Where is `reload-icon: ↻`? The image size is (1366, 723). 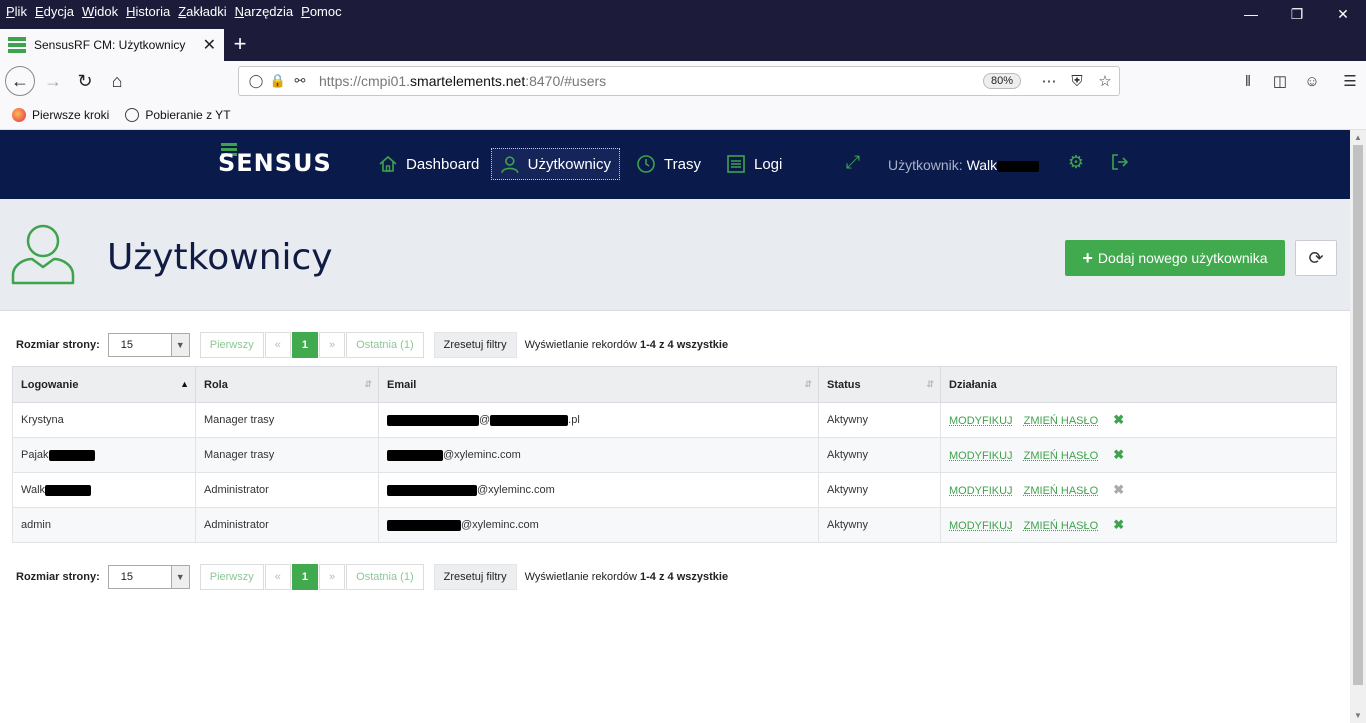 reload-icon: ↻ is located at coordinates (85, 81).